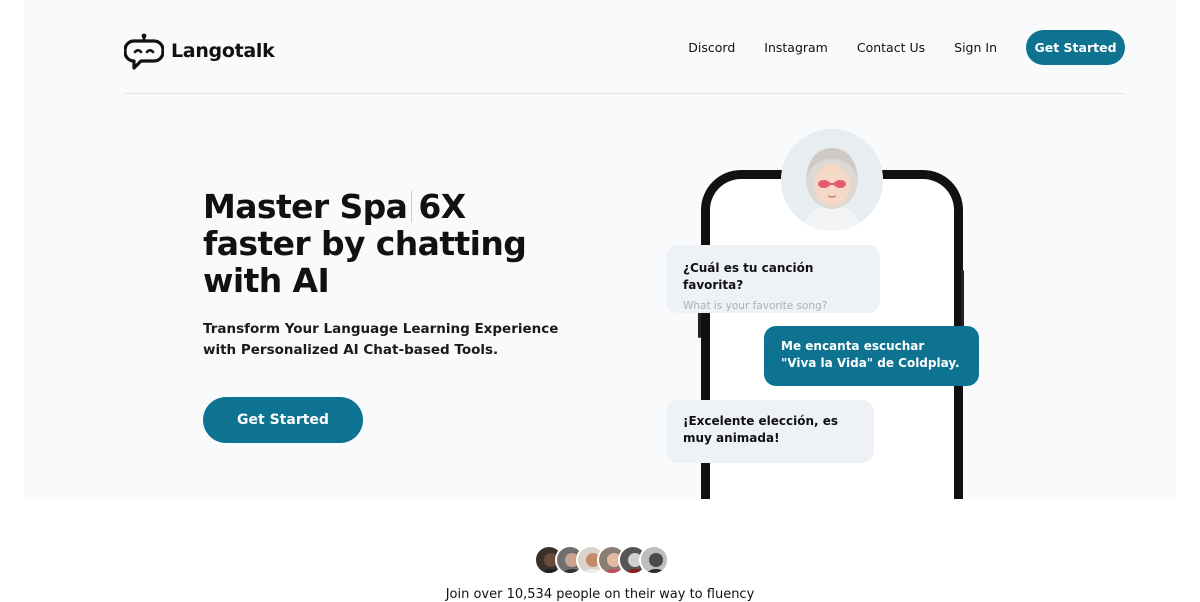  What do you see at coordinates (891, 47) in the screenshot?
I see `nav-link-contact-us: Contact Us` at bounding box center [891, 47].